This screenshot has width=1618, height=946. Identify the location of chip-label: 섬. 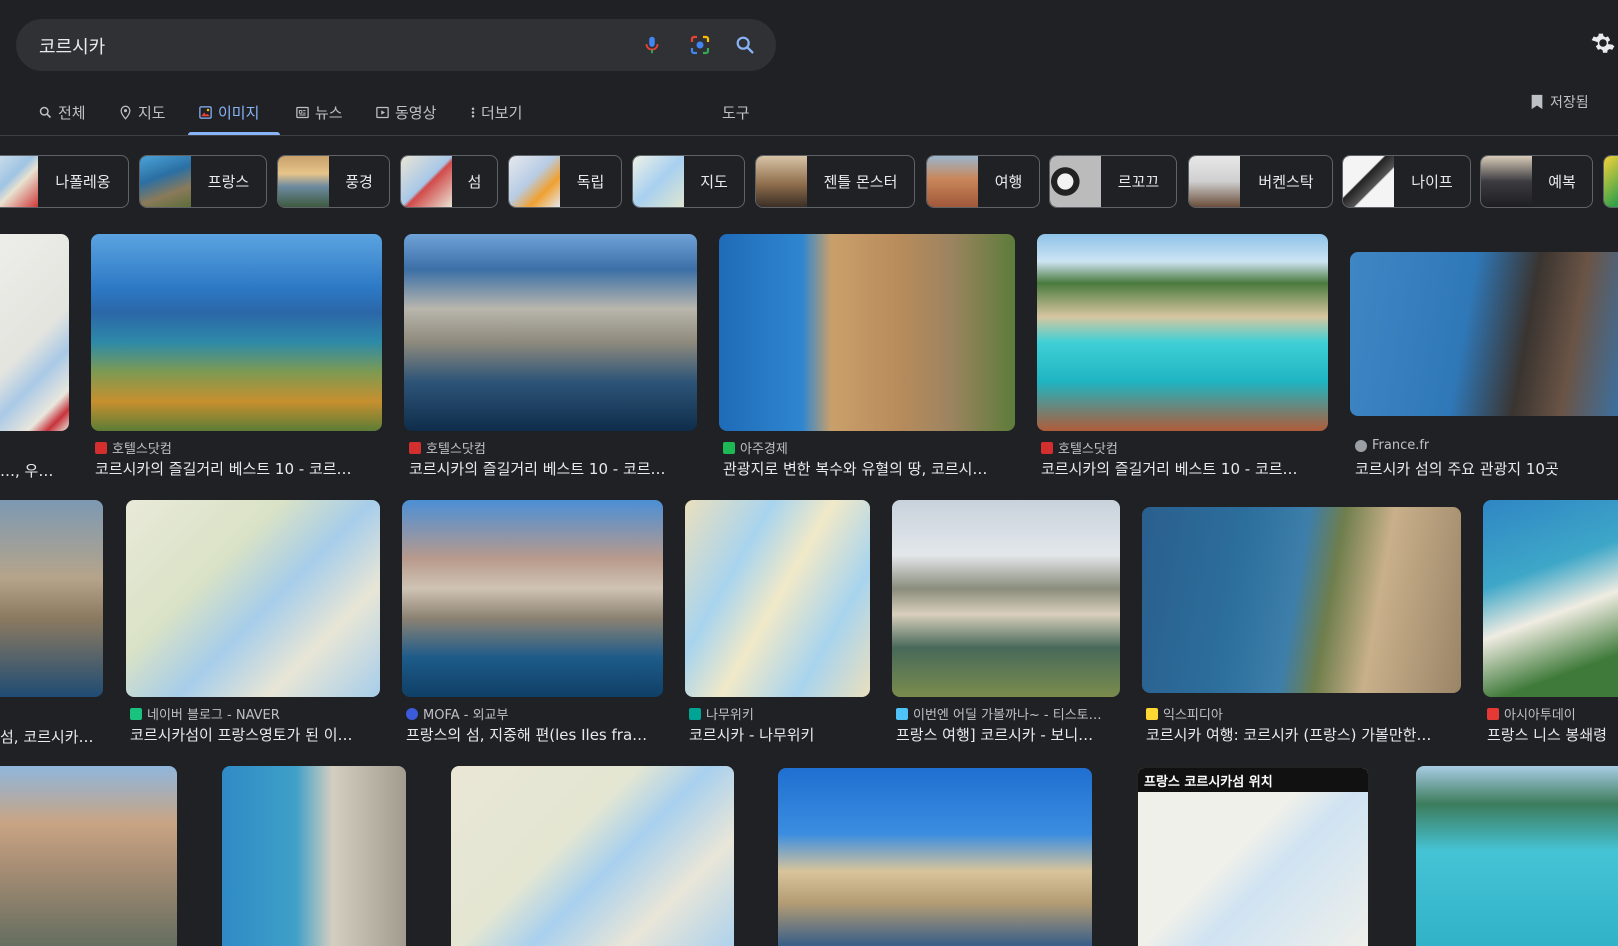
(474, 182).